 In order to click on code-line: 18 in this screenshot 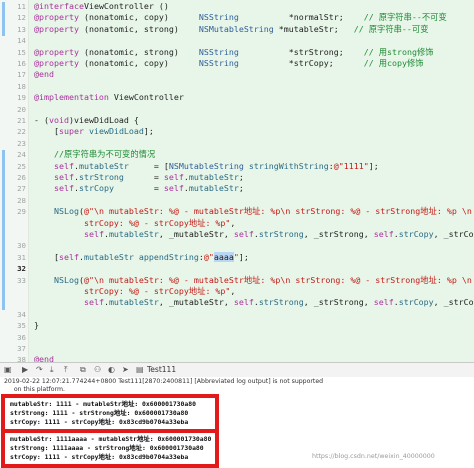, I will do `click(237, 86)`.